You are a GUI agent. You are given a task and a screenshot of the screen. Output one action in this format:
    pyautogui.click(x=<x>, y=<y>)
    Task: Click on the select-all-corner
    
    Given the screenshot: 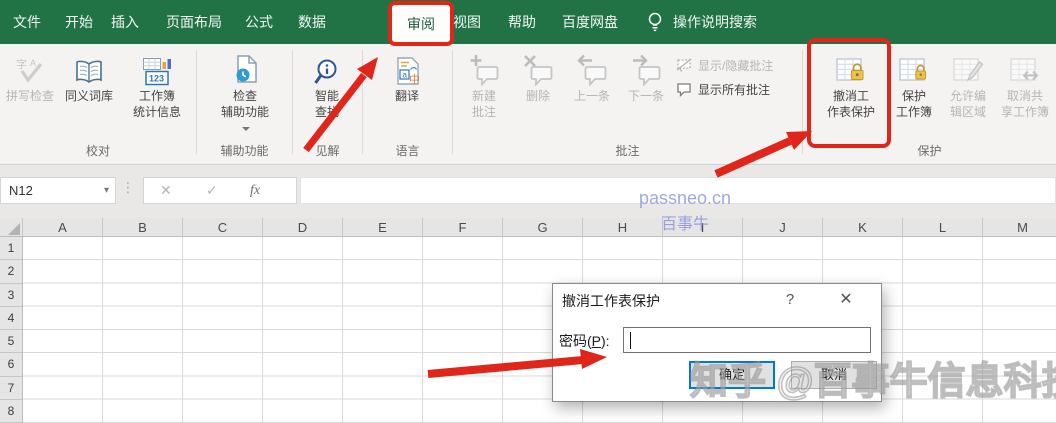 What is the action you would take?
    pyautogui.click(x=11, y=227)
    